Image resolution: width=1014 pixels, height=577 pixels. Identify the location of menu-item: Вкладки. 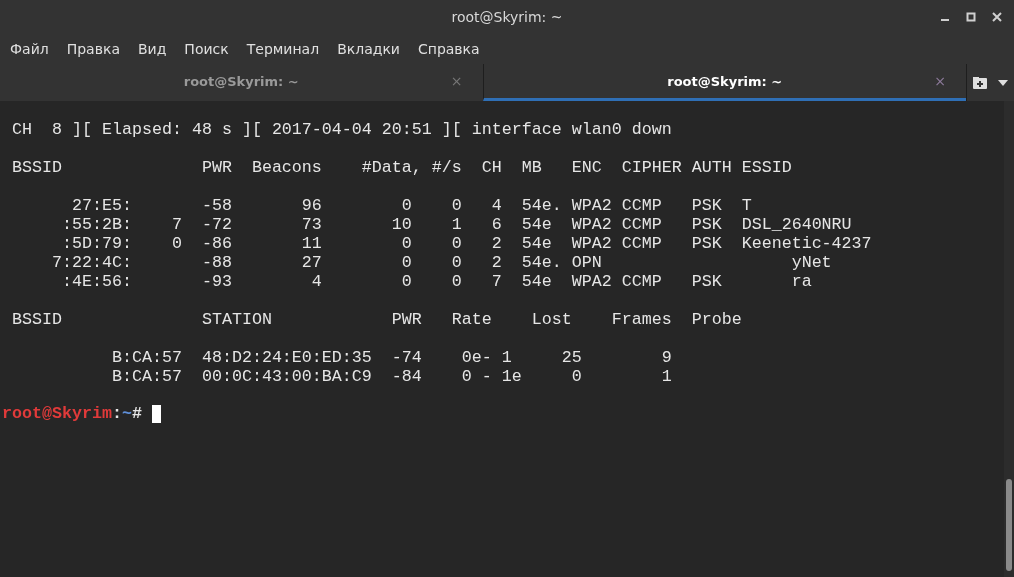
(368, 49).